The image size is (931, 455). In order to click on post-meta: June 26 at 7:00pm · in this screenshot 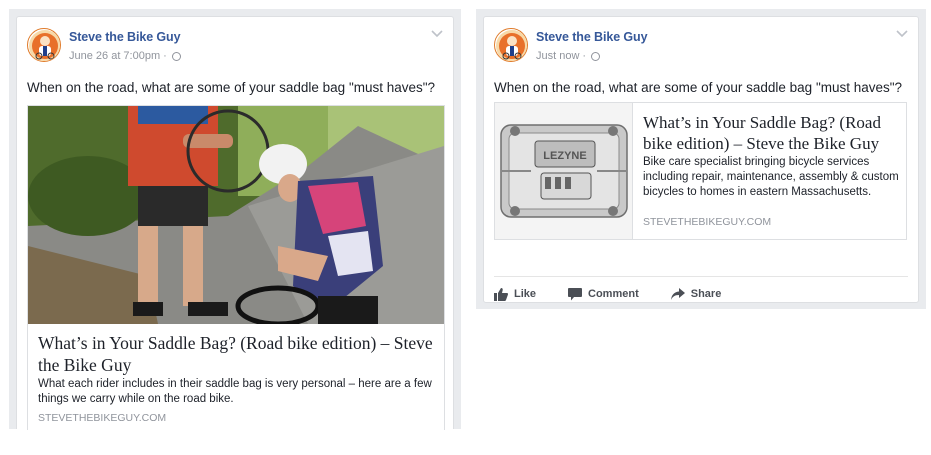, I will do `click(125, 56)`.